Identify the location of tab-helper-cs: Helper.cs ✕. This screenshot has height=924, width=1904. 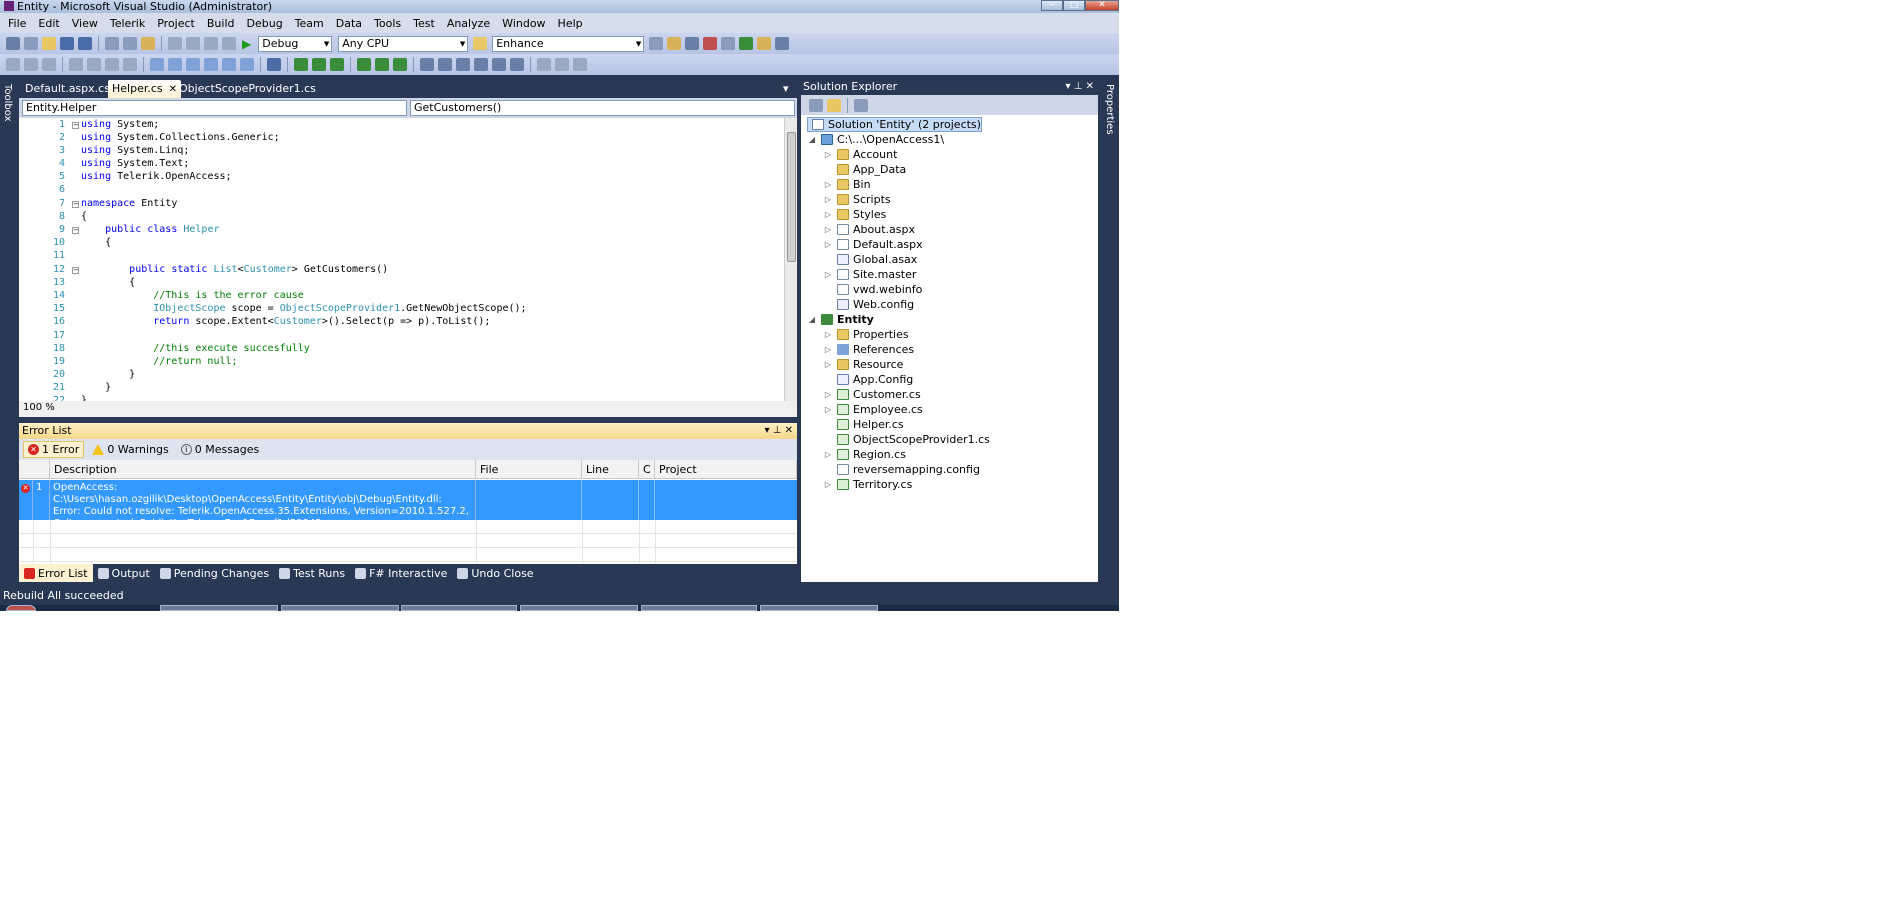
(145, 89).